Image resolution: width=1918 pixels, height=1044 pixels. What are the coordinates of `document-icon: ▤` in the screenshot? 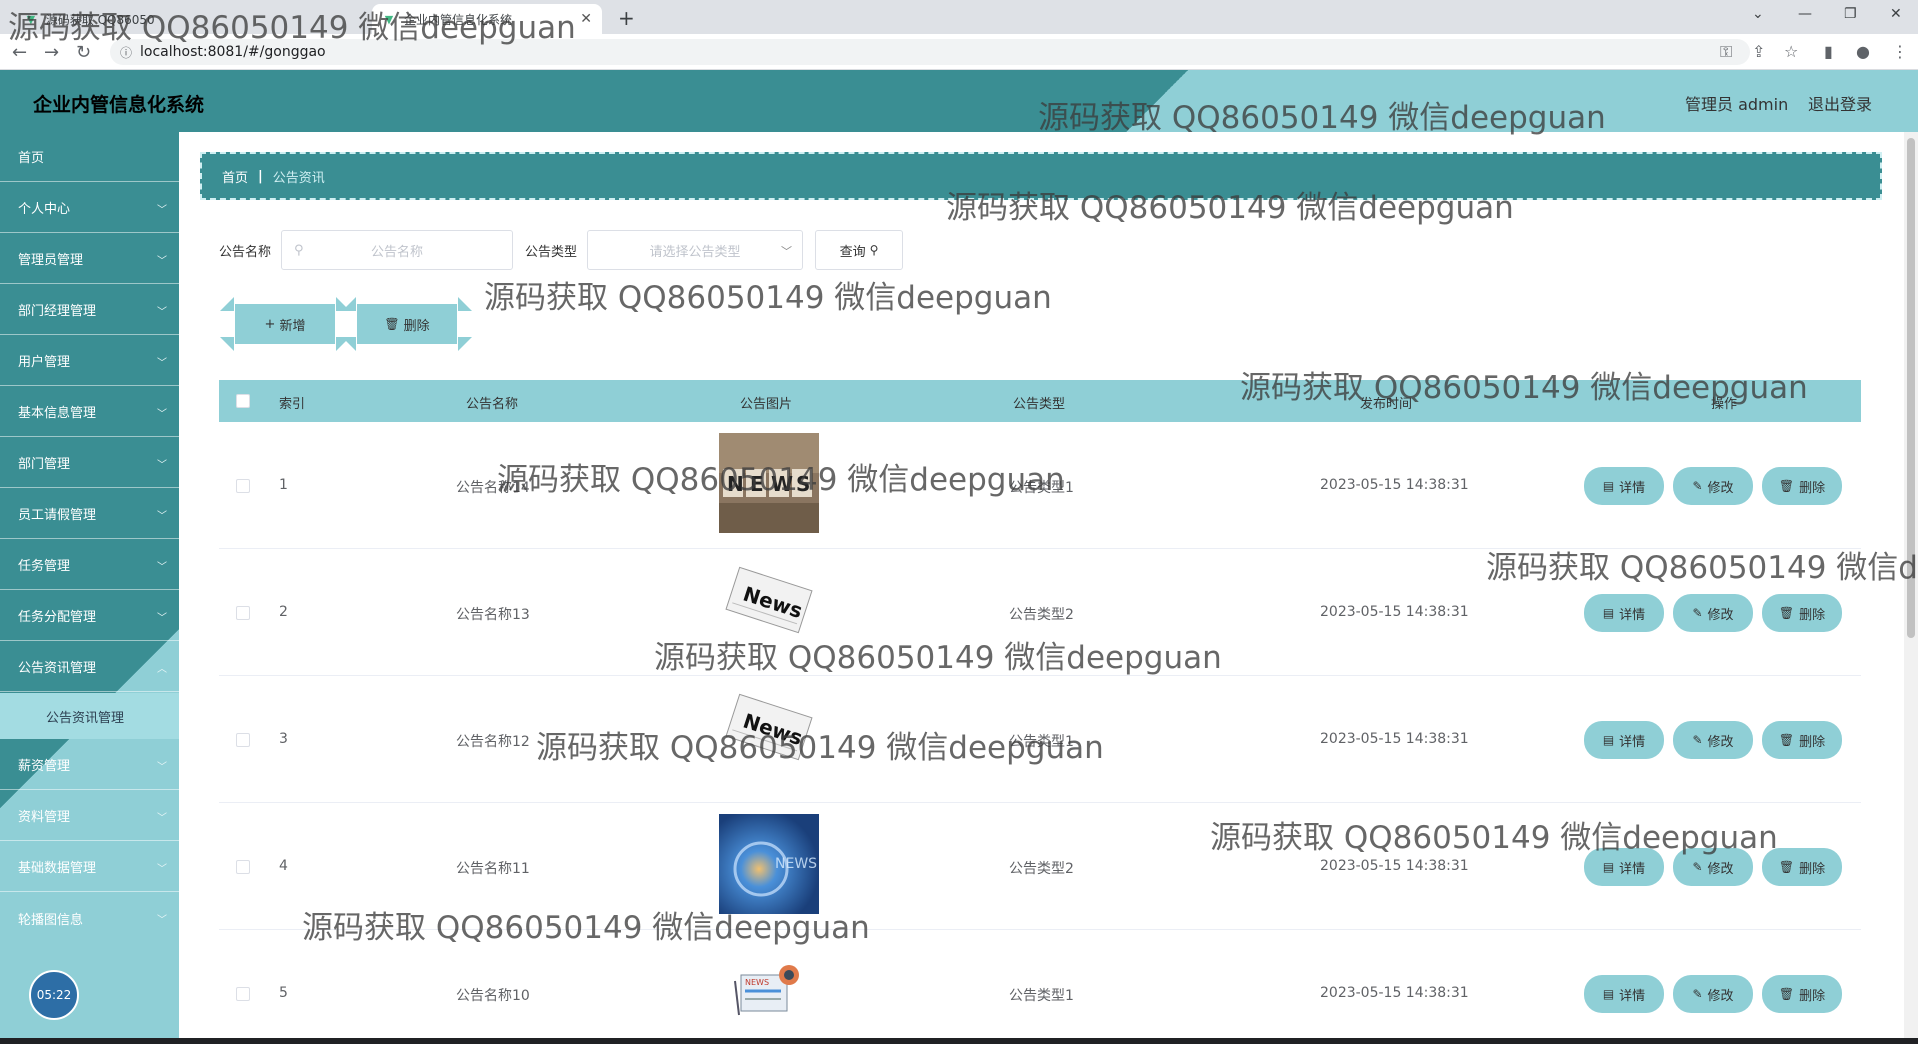 It's located at (1608, 867).